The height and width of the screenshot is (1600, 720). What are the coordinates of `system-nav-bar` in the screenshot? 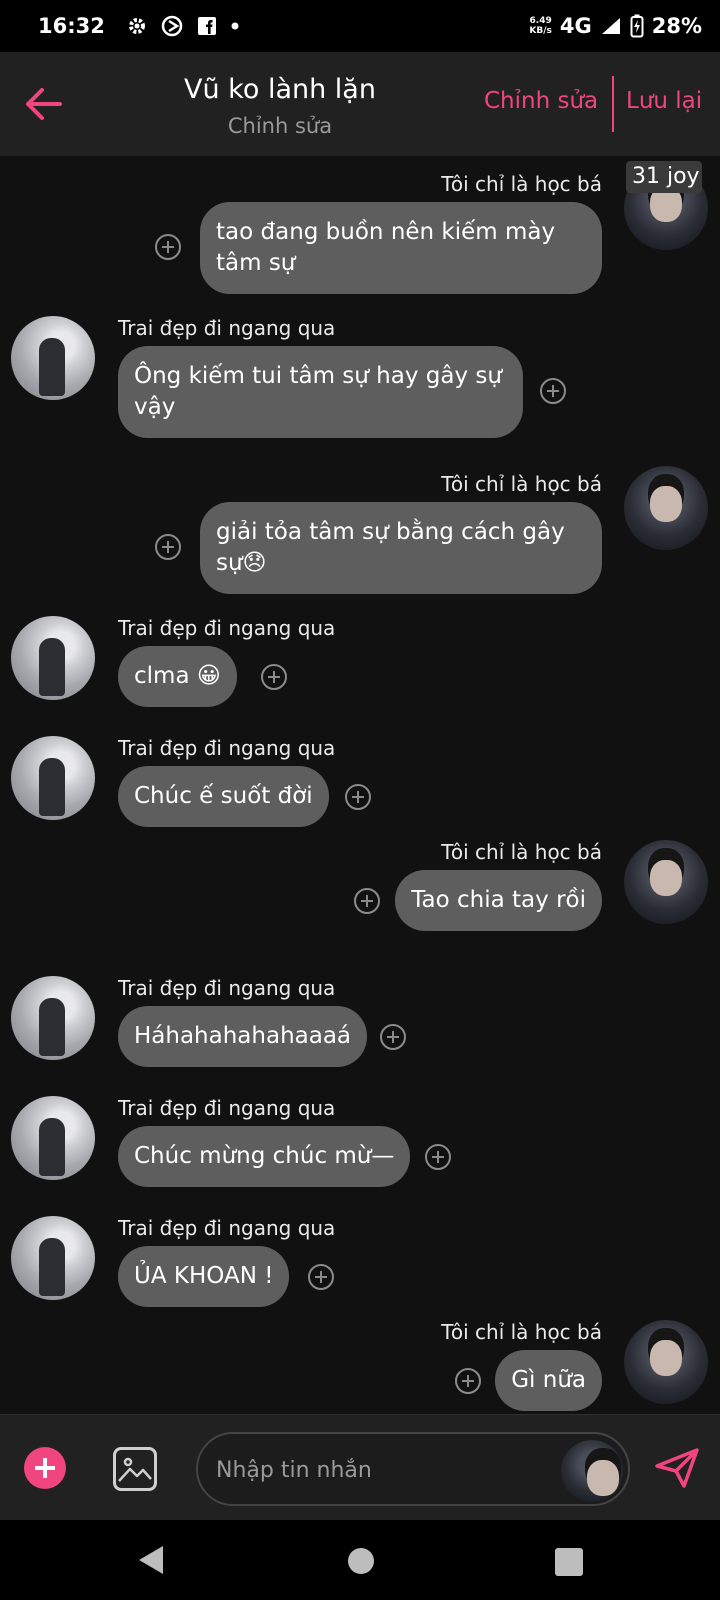 It's located at (360, 1560).